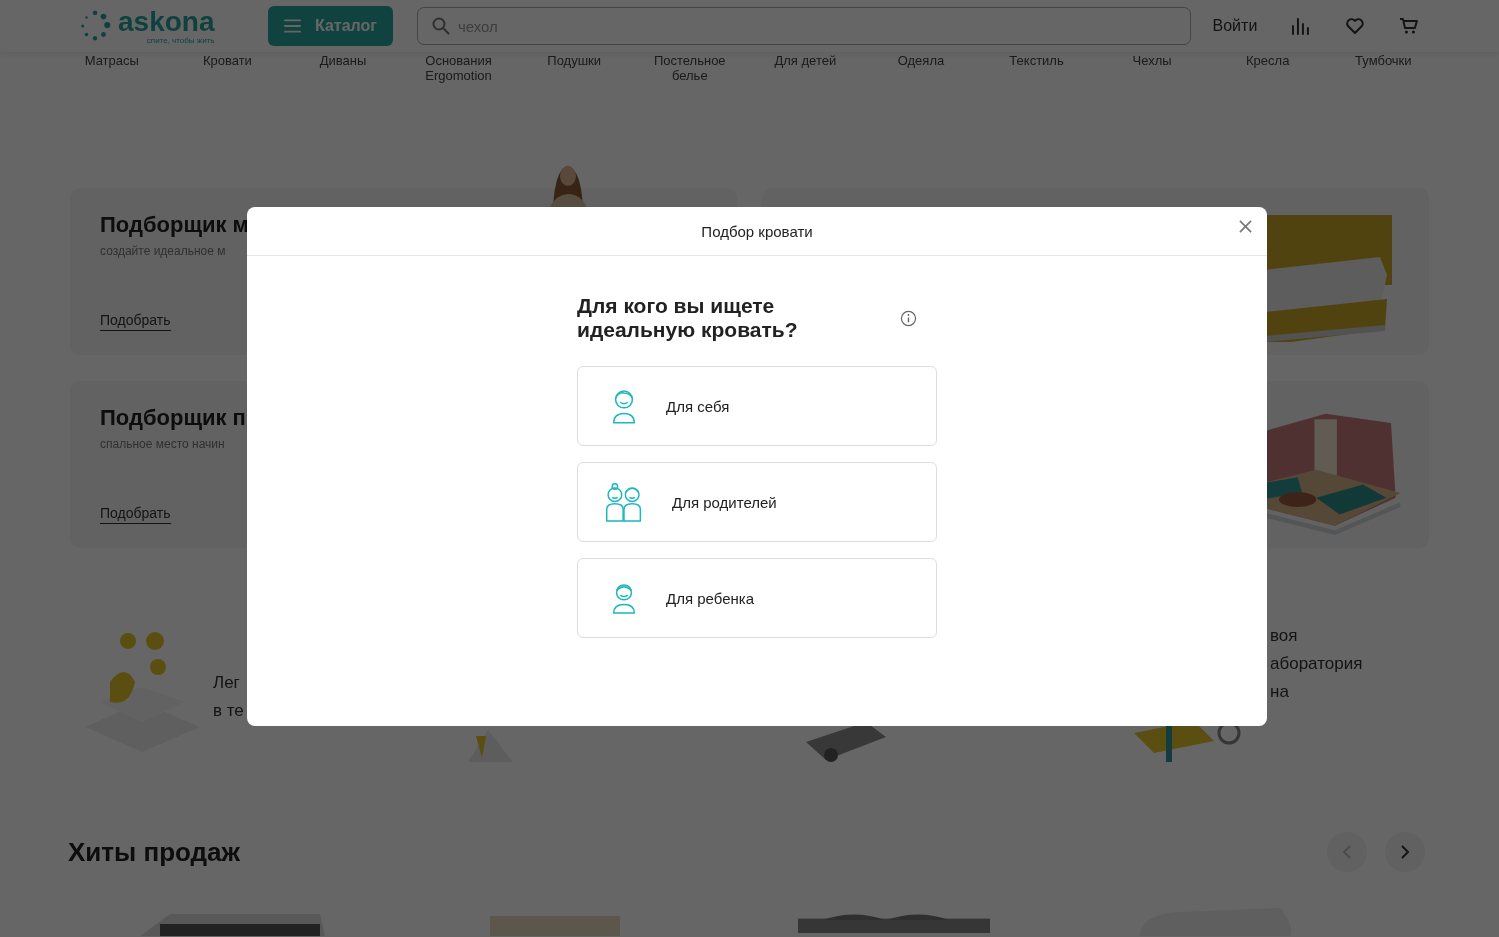 Image resolution: width=1499 pixels, height=937 pixels. What do you see at coordinates (180, 40) in the screenshot?
I see `logo-tagline: спите, чтобы жить` at bounding box center [180, 40].